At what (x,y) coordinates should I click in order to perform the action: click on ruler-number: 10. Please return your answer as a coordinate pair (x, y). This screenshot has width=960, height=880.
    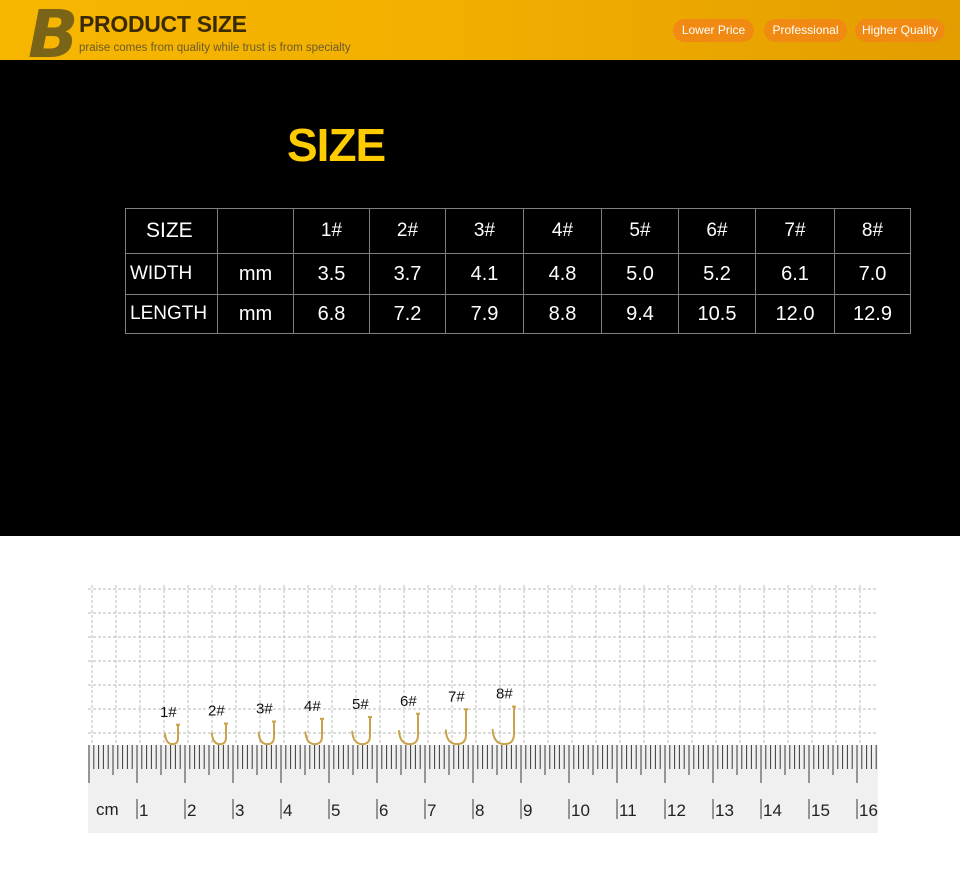
    Looking at the image, I should click on (580, 810).